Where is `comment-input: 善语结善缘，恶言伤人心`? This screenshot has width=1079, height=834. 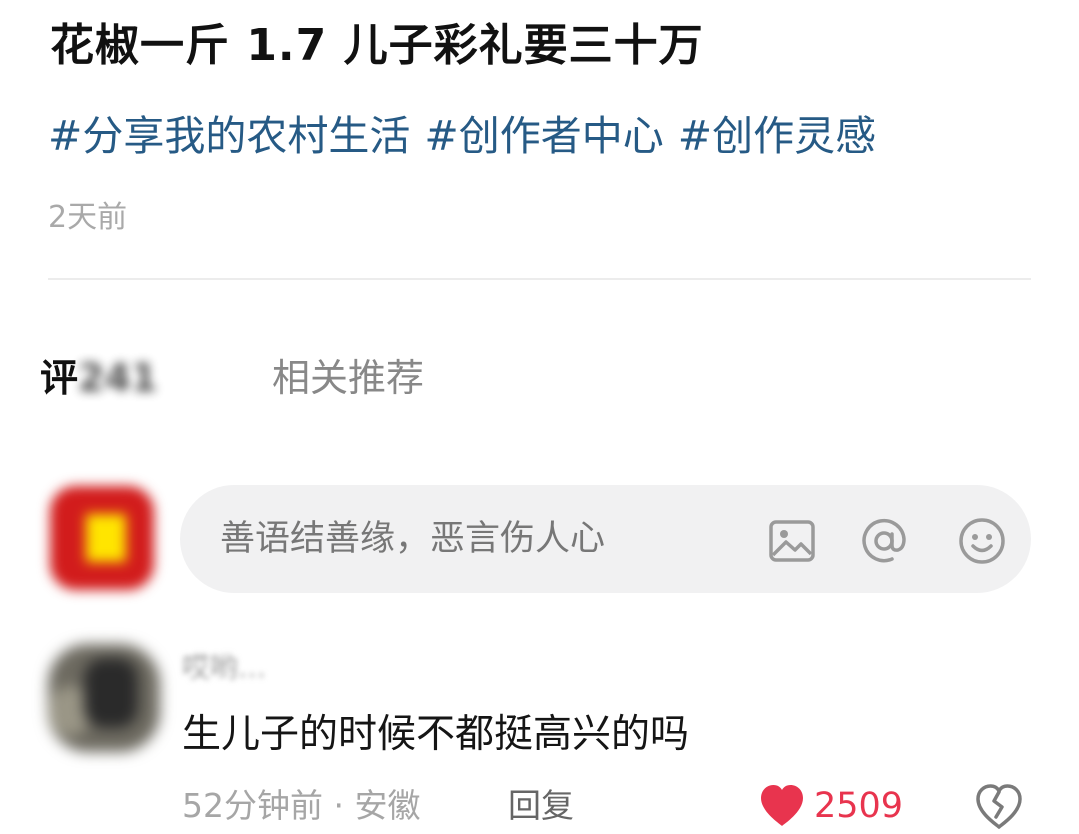 comment-input: 善语结善缘，恶言伤人心 is located at coordinates (605, 539).